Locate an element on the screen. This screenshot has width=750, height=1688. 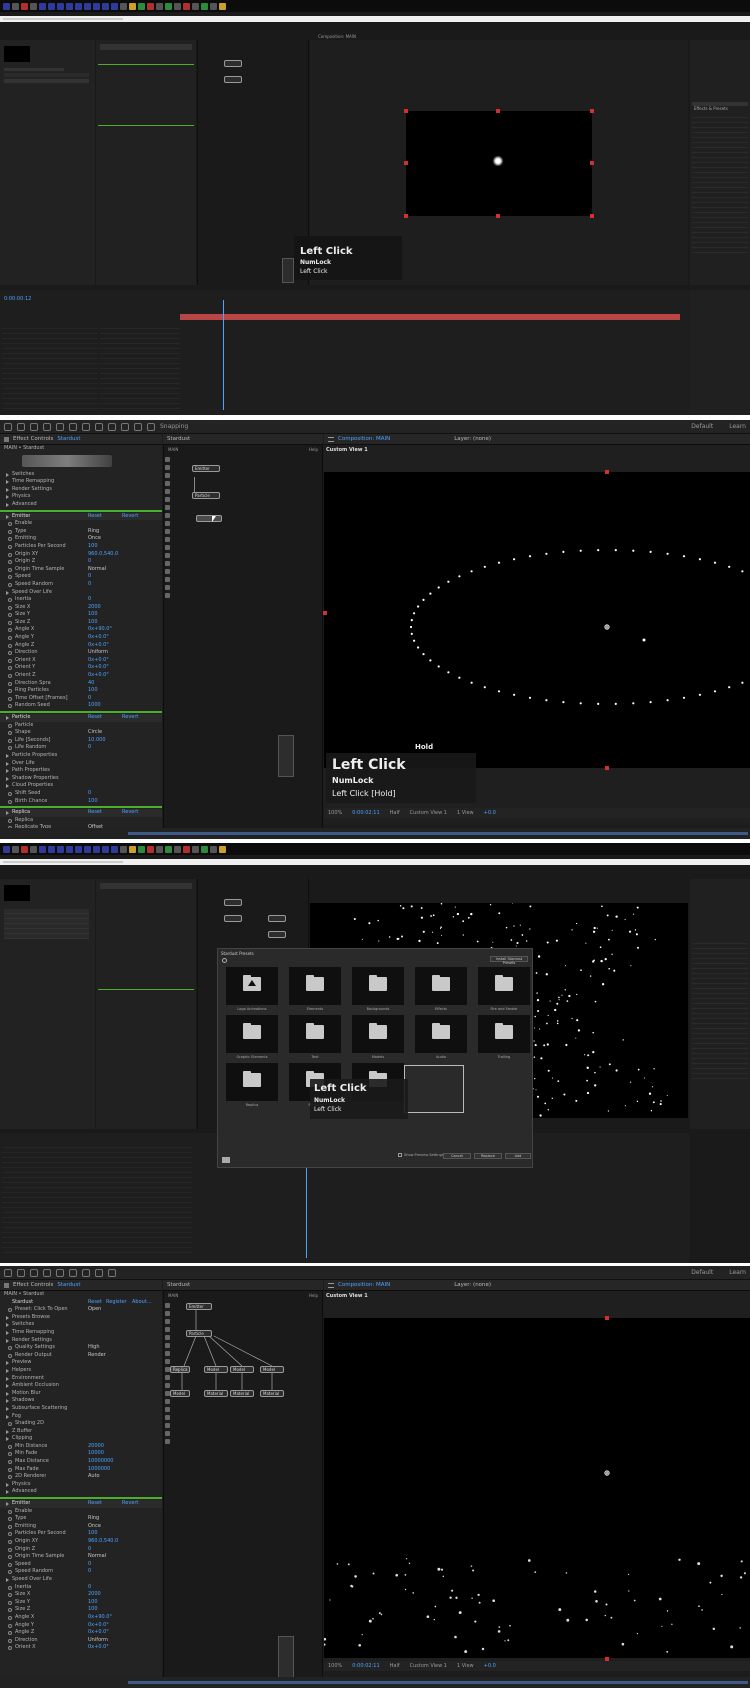
view-select: Custom View 1 is located at coordinates (428, 813).